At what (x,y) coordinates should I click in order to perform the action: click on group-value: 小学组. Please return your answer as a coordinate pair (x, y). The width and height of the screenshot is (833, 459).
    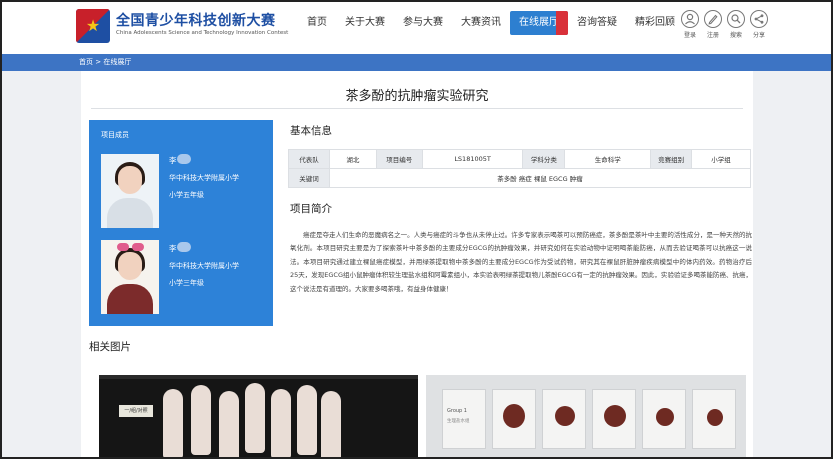
    Looking at the image, I should click on (721, 159).